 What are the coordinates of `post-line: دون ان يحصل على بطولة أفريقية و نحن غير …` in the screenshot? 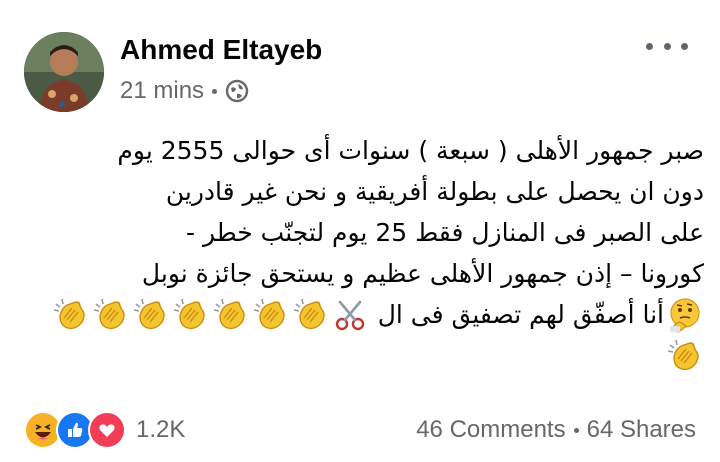 It's located at (434, 191).